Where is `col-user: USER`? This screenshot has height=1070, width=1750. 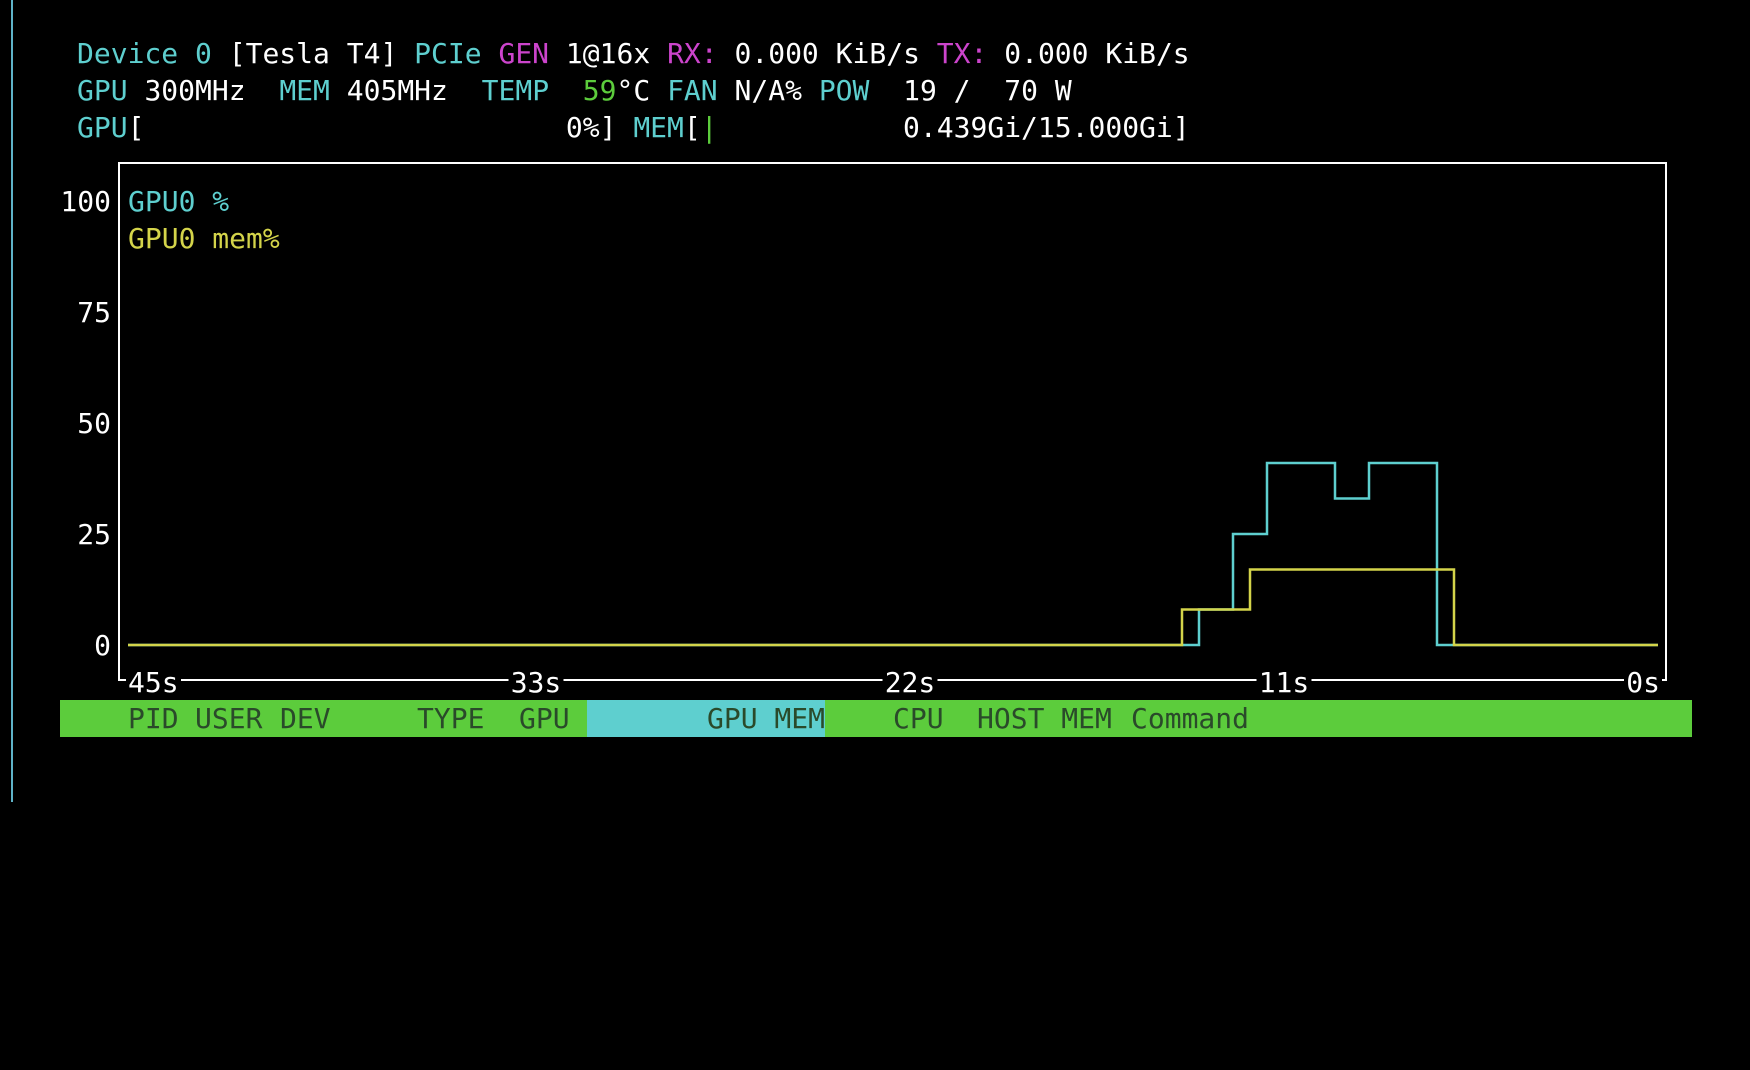
col-user: USER is located at coordinates (228, 718).